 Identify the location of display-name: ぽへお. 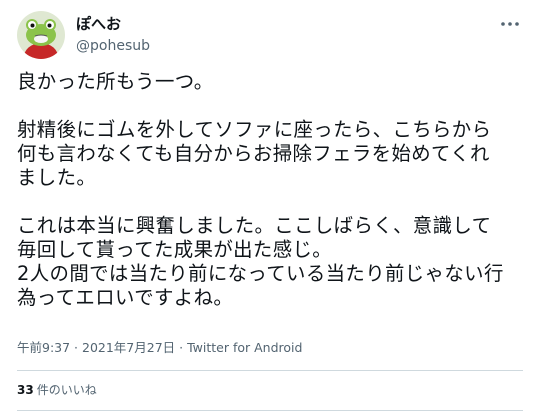
(113, 24).